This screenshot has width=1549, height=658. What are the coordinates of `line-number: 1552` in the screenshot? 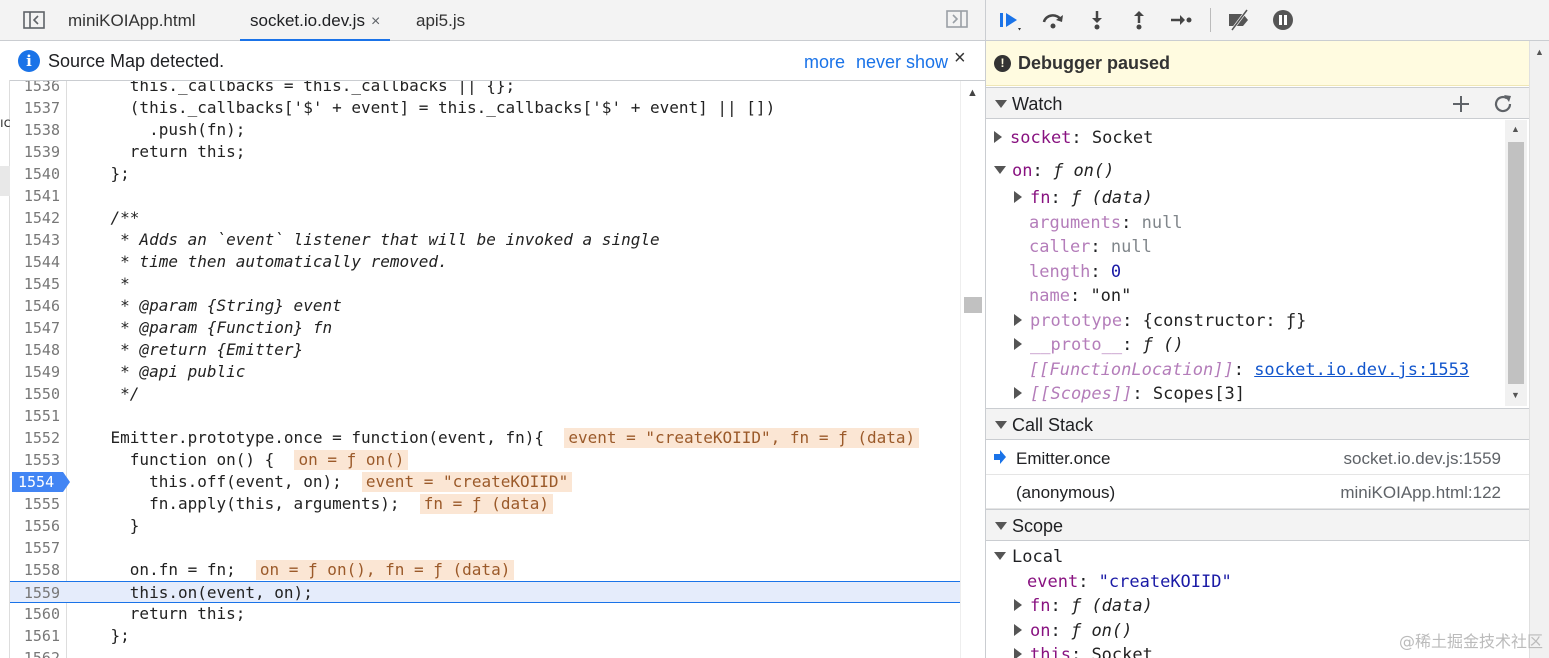 It's located at (35, 438).